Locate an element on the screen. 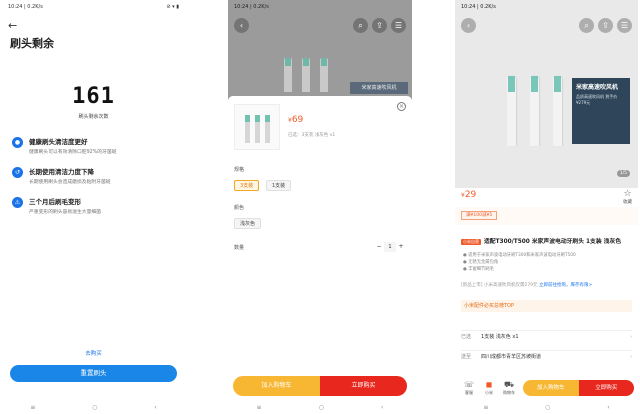  store-icon: ◼ is located at coordinates (489, 384).